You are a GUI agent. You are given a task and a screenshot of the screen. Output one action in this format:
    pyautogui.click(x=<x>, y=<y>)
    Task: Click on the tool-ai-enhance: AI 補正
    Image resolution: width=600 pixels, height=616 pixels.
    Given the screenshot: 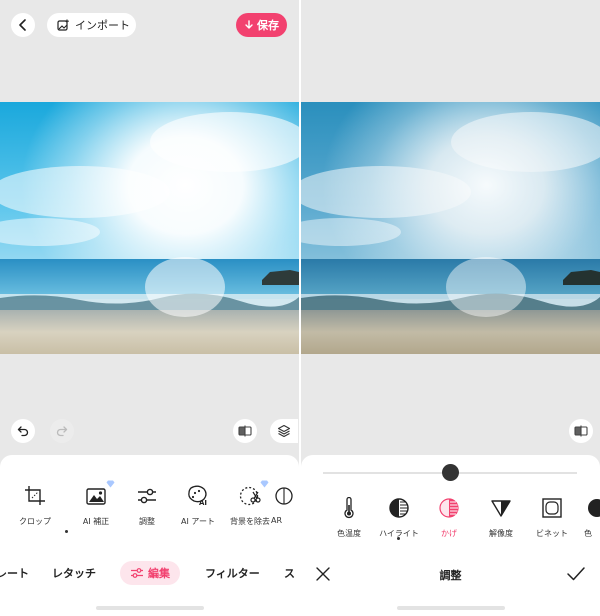 What is the action you would take?
    pyautogui.click(x=96, y=503)
    